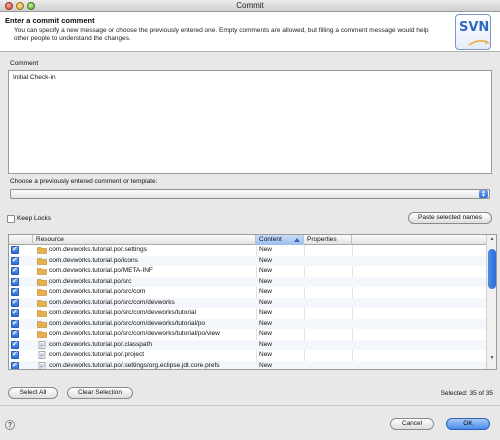  I want to click on paste-selected-names-button: Paste selected names, so click(450, 218).